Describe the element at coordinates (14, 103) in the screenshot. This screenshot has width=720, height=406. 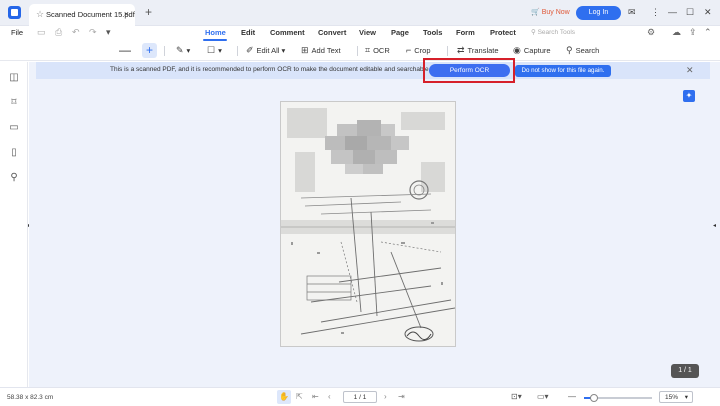
I see `bookmark-icon: ⌑` at that location.